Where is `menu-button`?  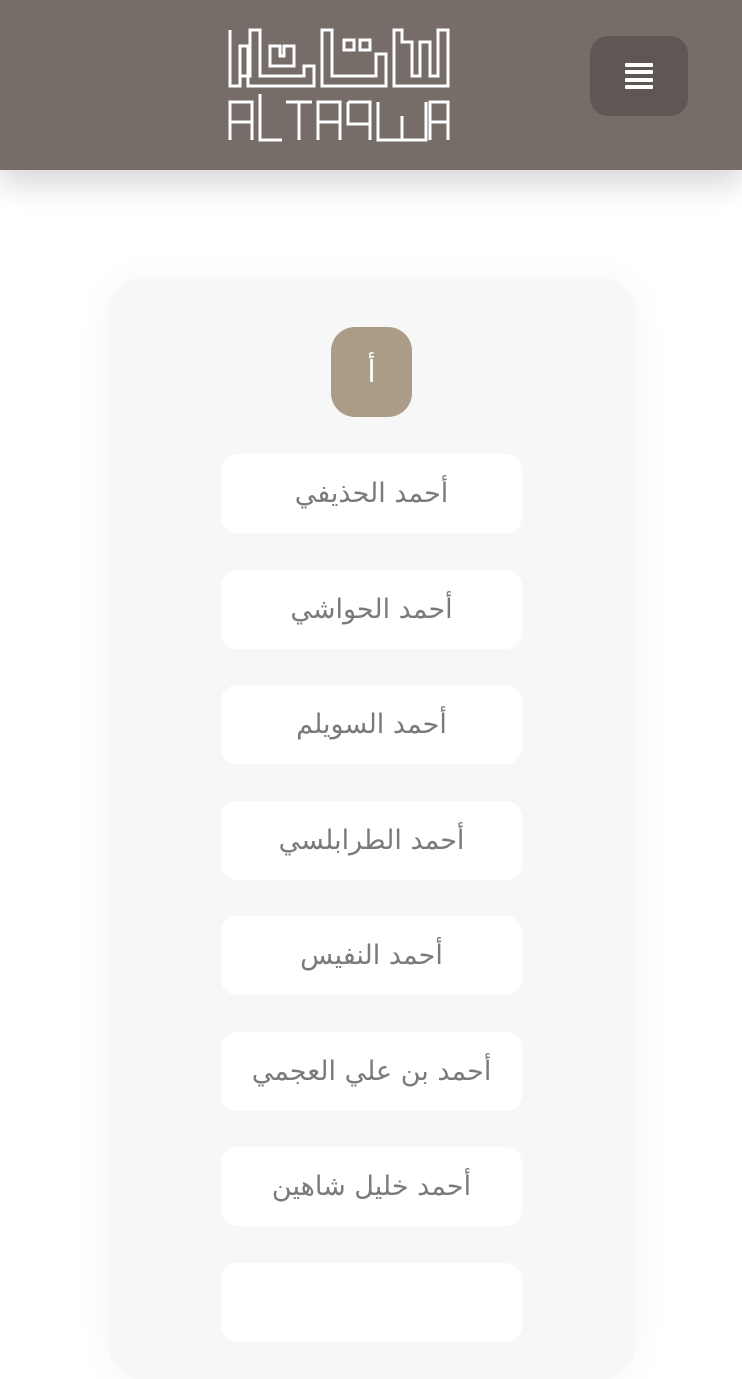
menu-button is located at coordinates (639, 76).